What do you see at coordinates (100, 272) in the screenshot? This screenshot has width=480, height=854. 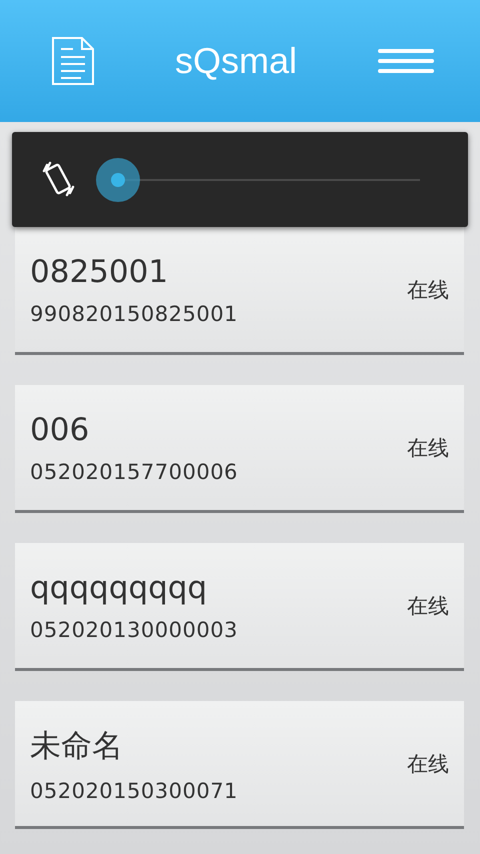 I see `device-name: 0825001` at bounding box center [100, 272].